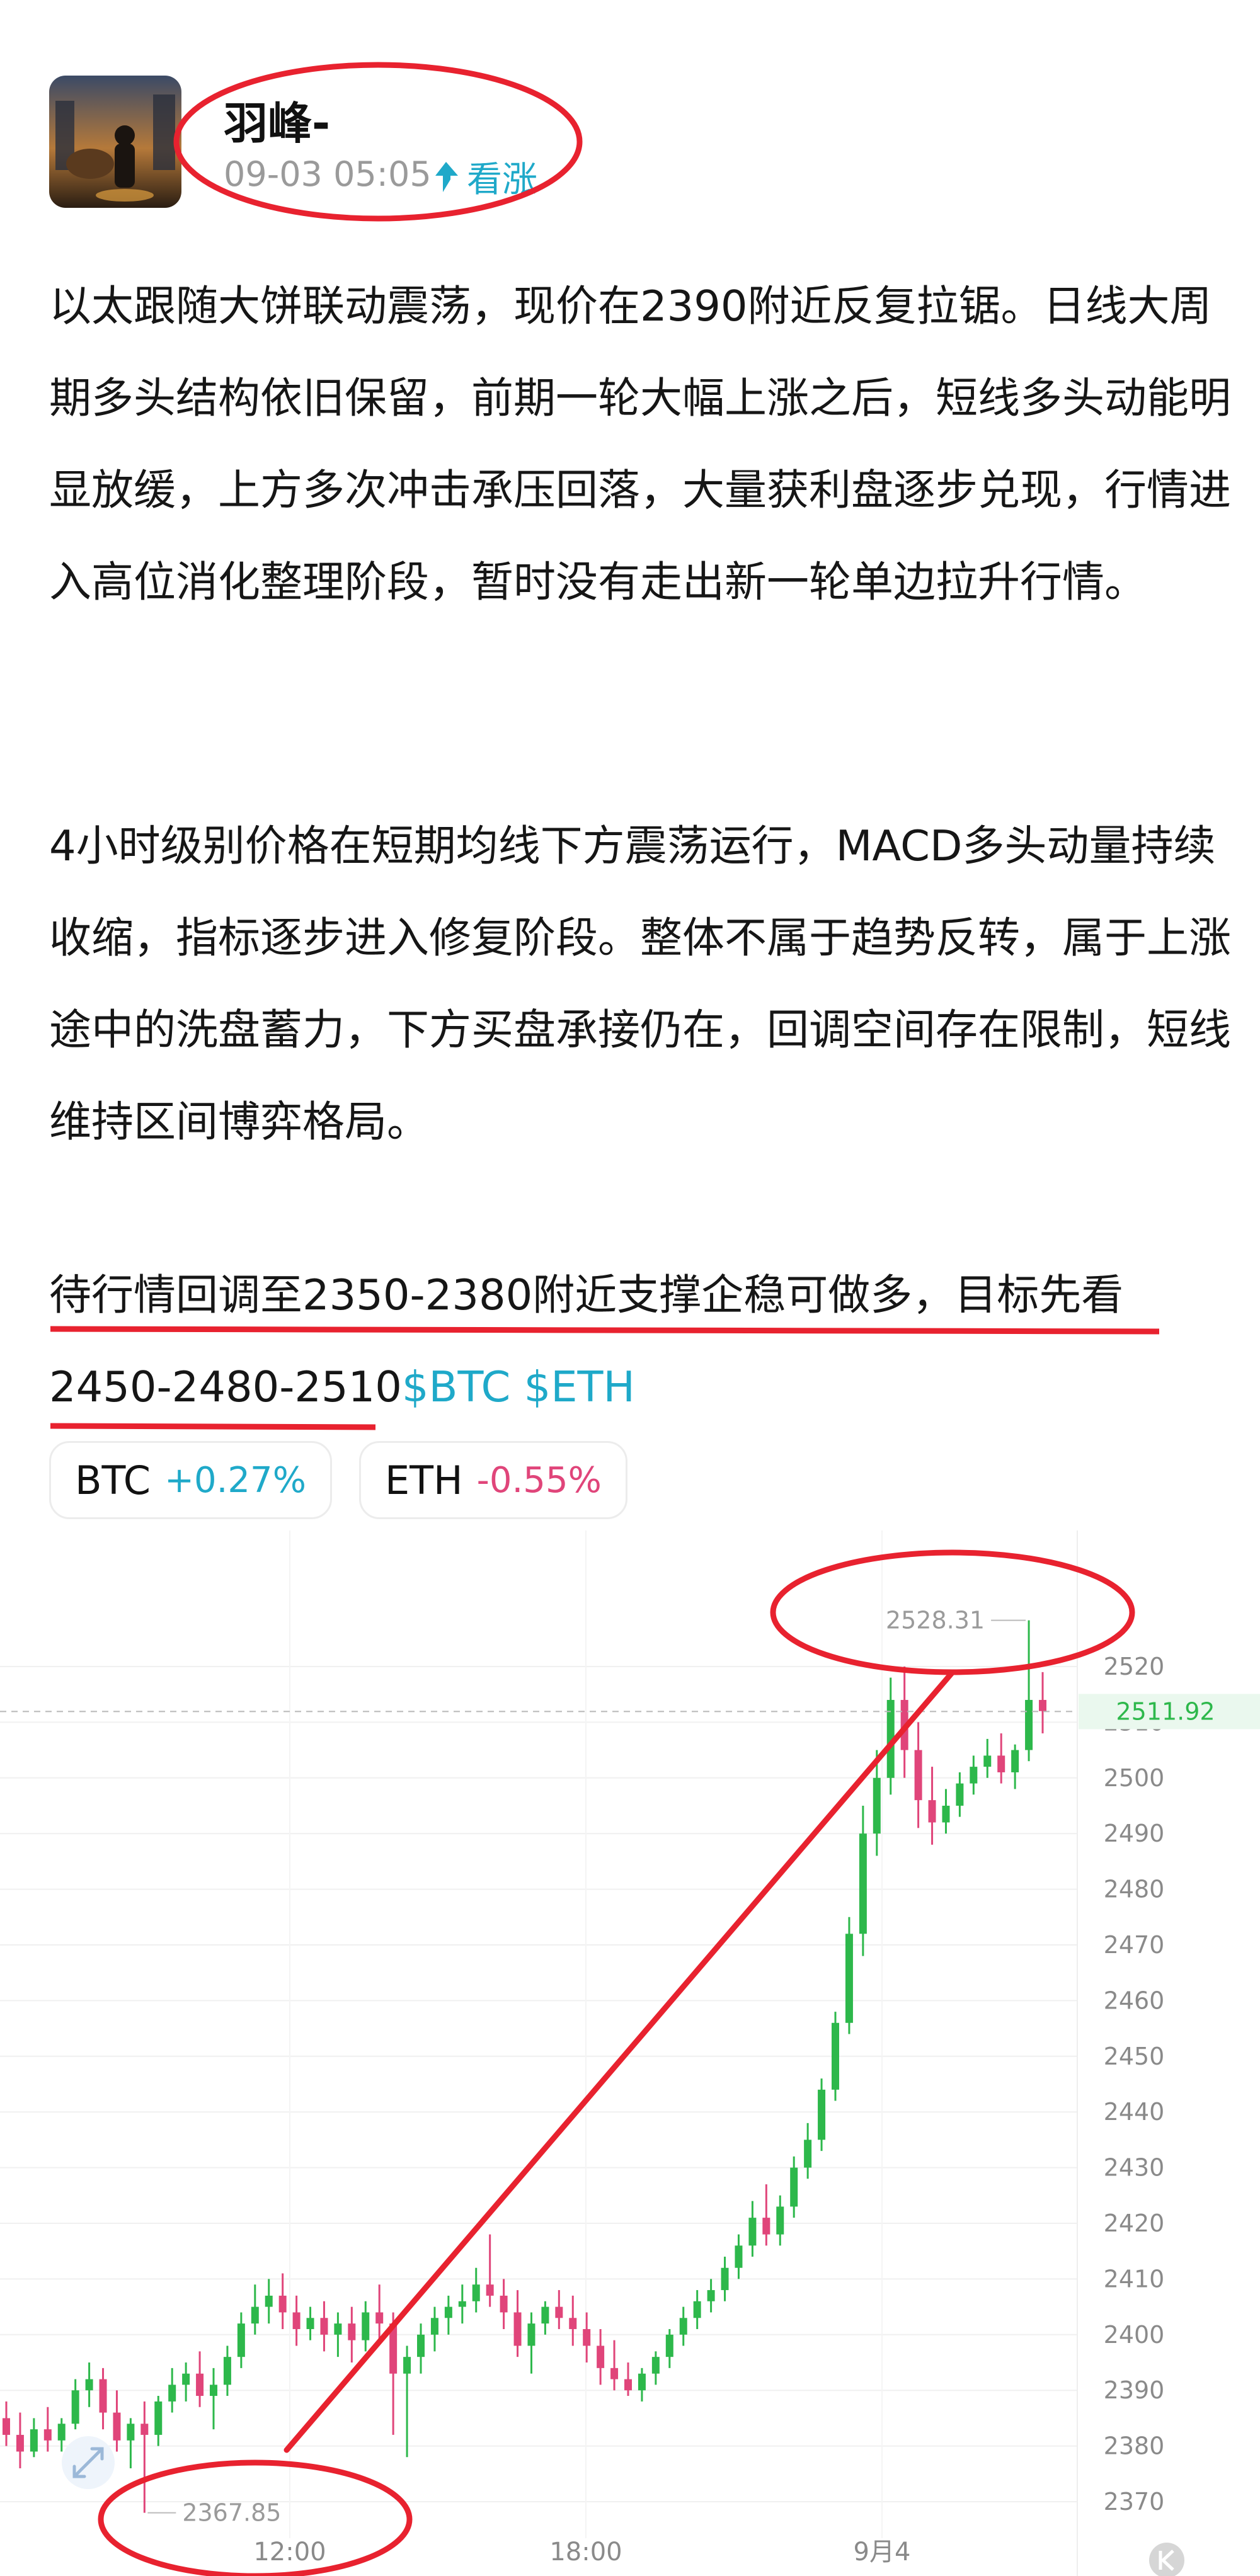 The image size is (1260, 2576). What do you see at coordinates (935, 1620) in the screenshot?
I see `high-price-label: 2528.31` at bounding box center [935, 1620].